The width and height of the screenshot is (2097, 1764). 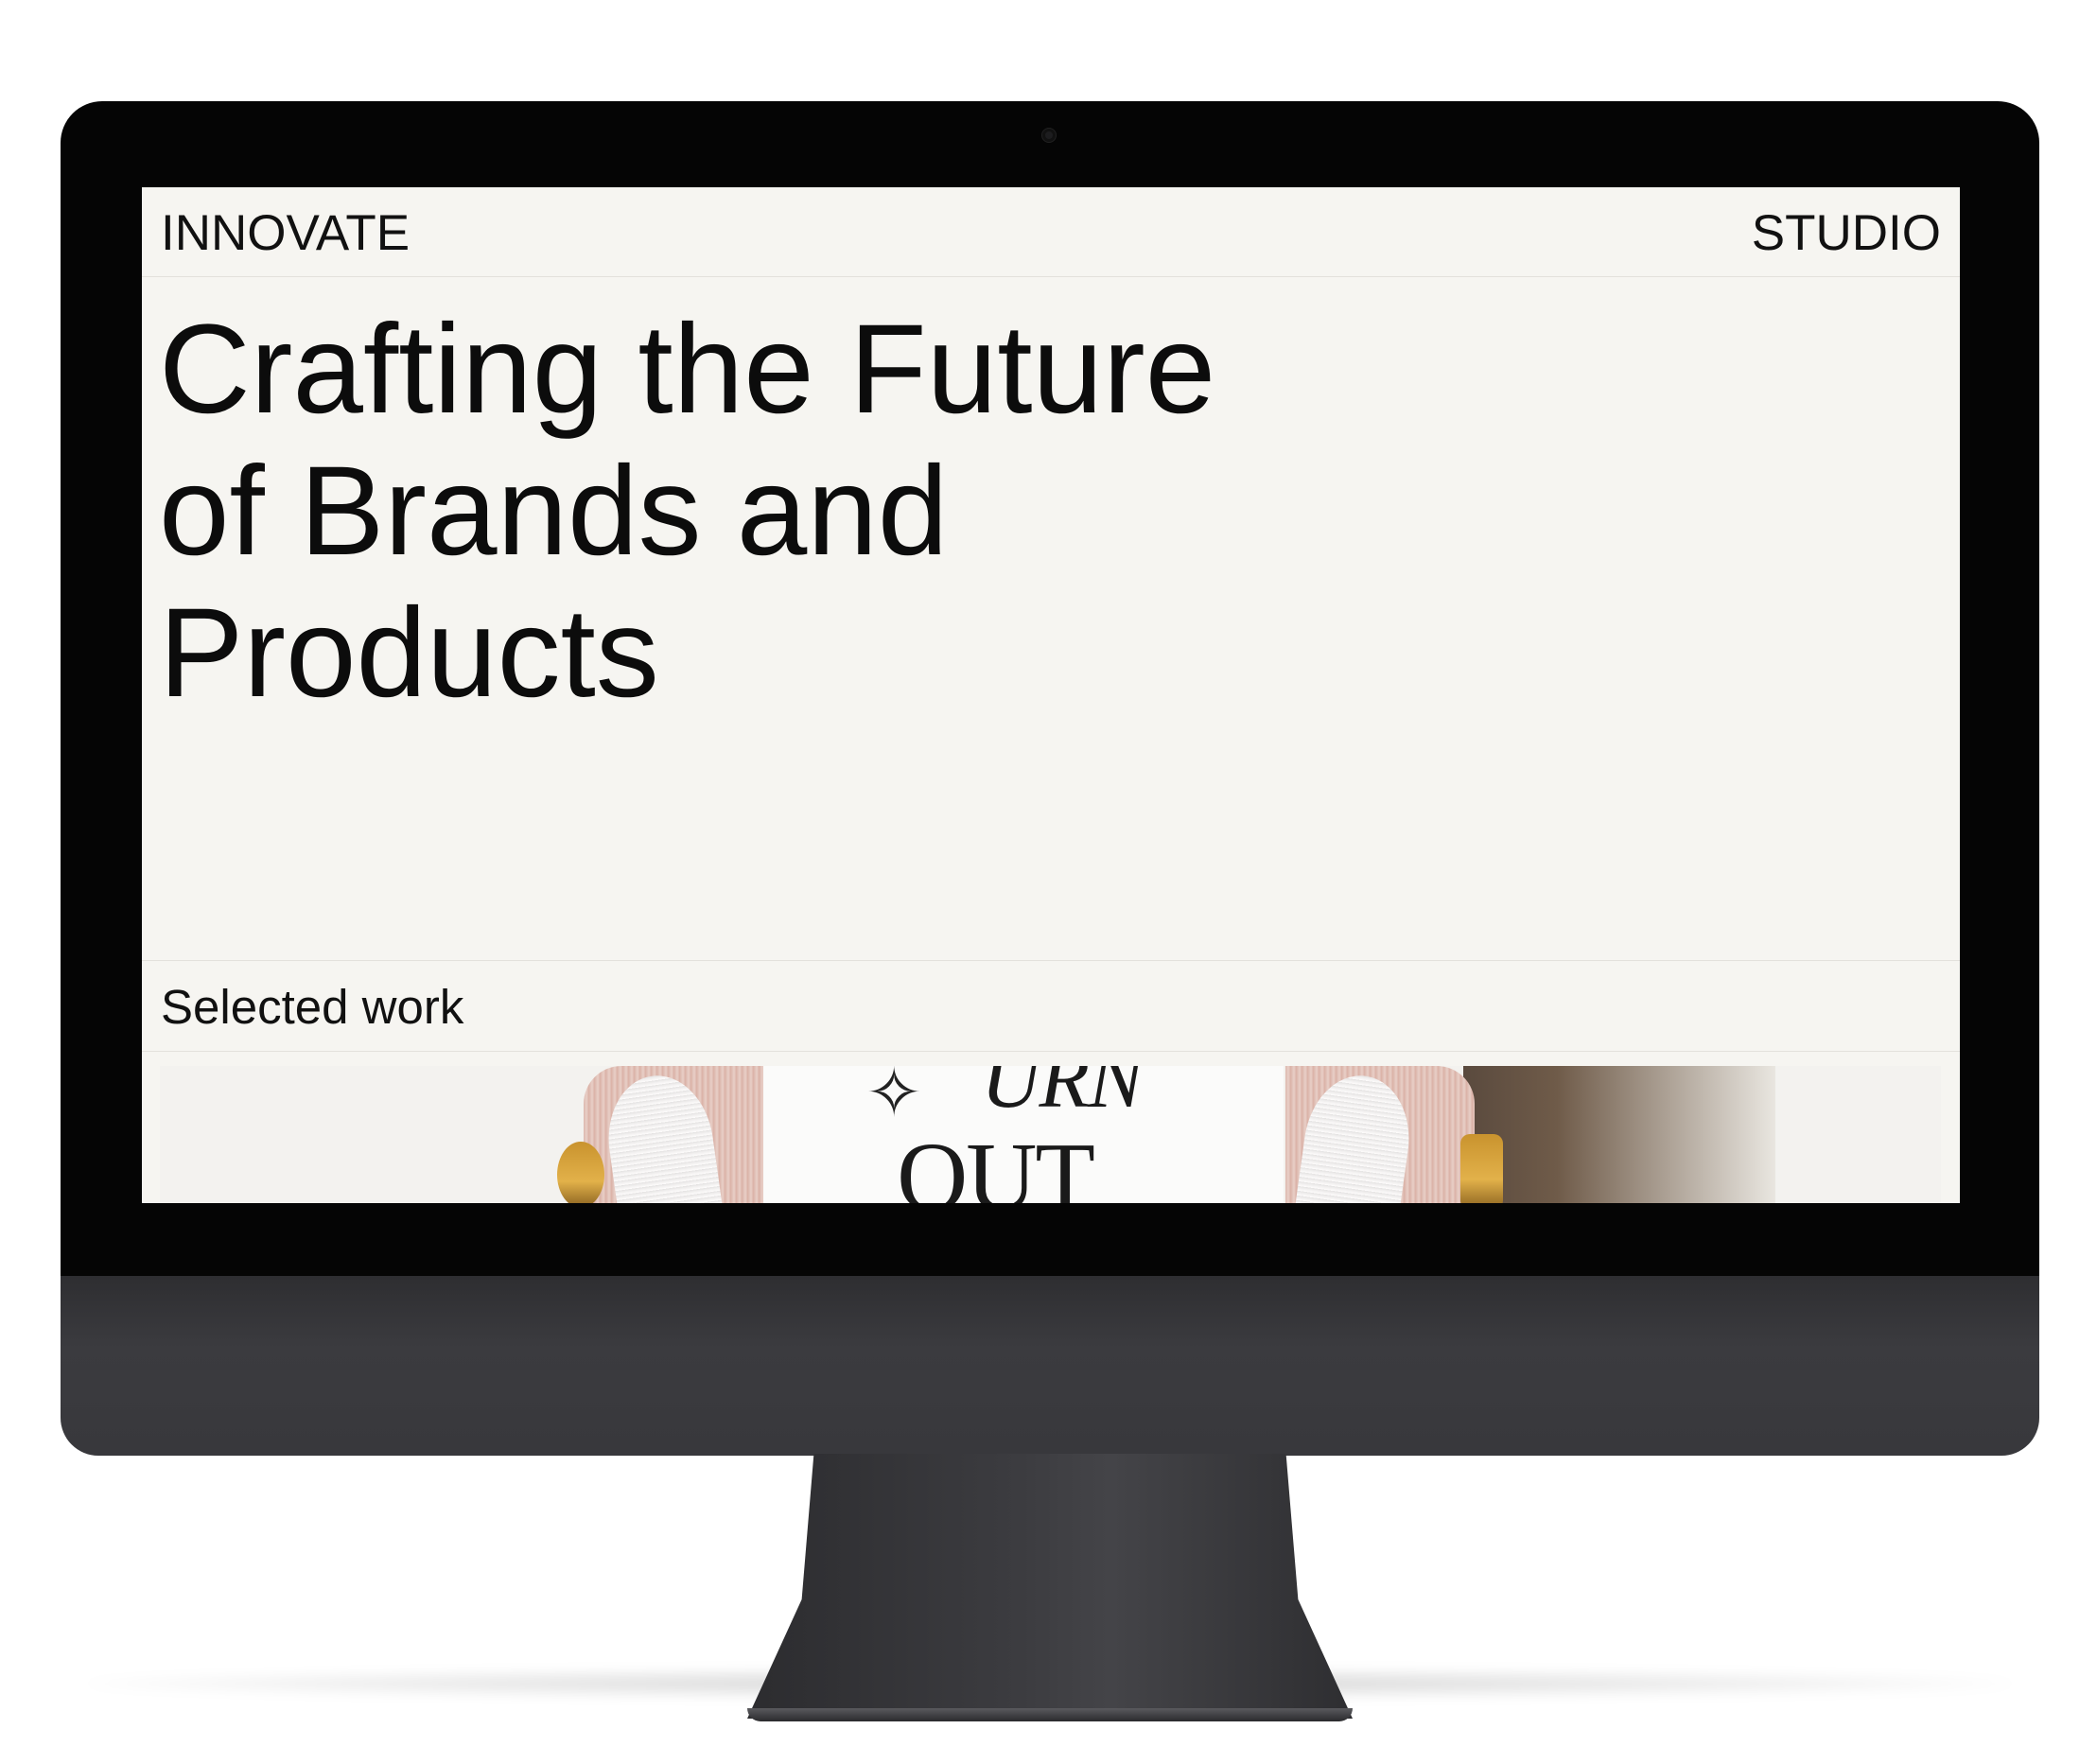 I want to click on card-text-bottom: OUT, so click(x=996, y=1163).